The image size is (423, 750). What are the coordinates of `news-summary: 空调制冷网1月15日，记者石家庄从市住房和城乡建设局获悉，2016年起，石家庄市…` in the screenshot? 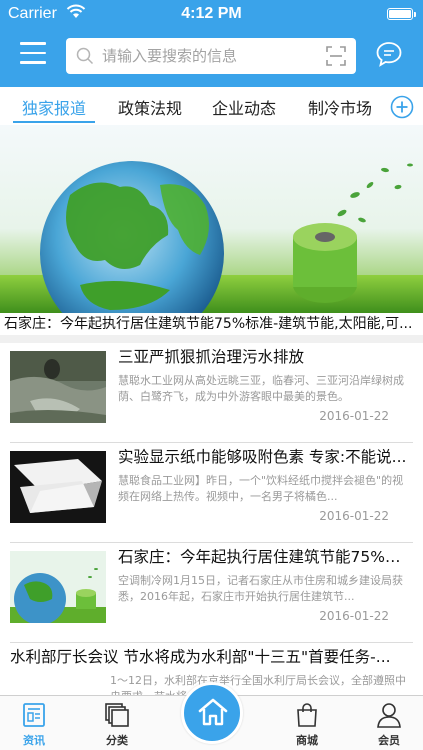 It's located at (260, 588).